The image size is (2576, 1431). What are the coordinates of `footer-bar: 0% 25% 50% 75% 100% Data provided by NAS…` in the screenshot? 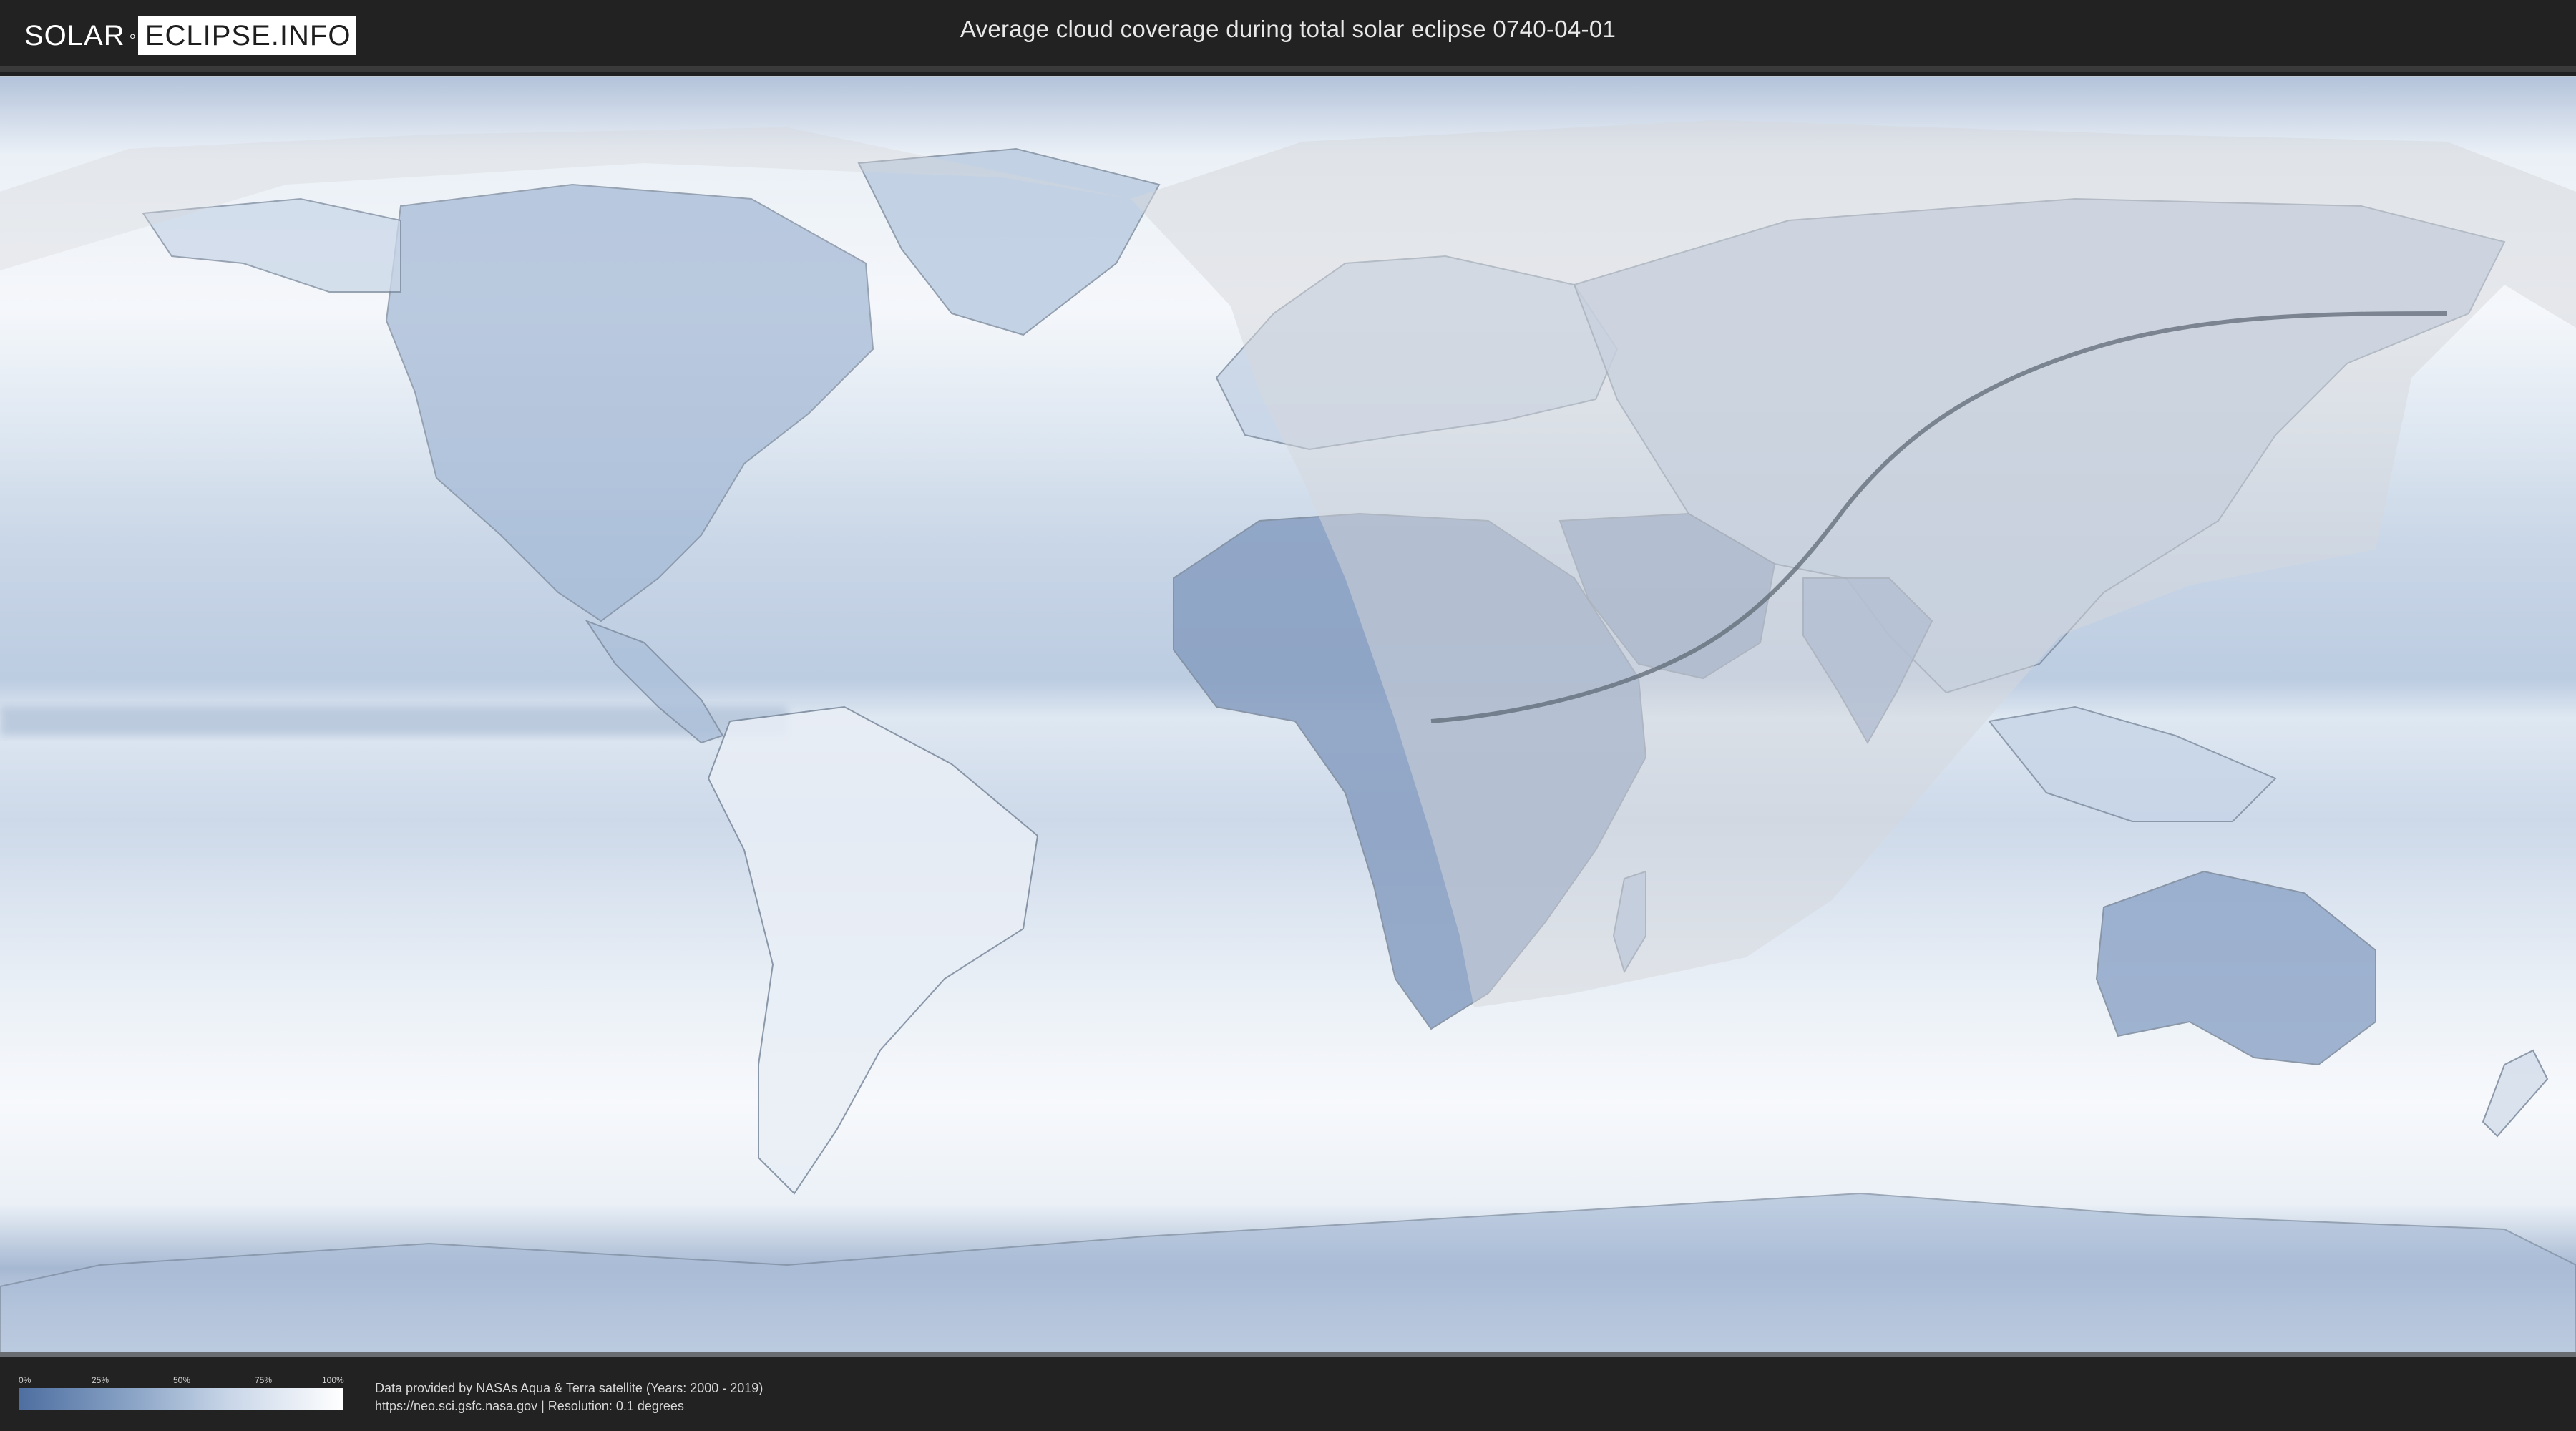 It's located at (1288, 1394).